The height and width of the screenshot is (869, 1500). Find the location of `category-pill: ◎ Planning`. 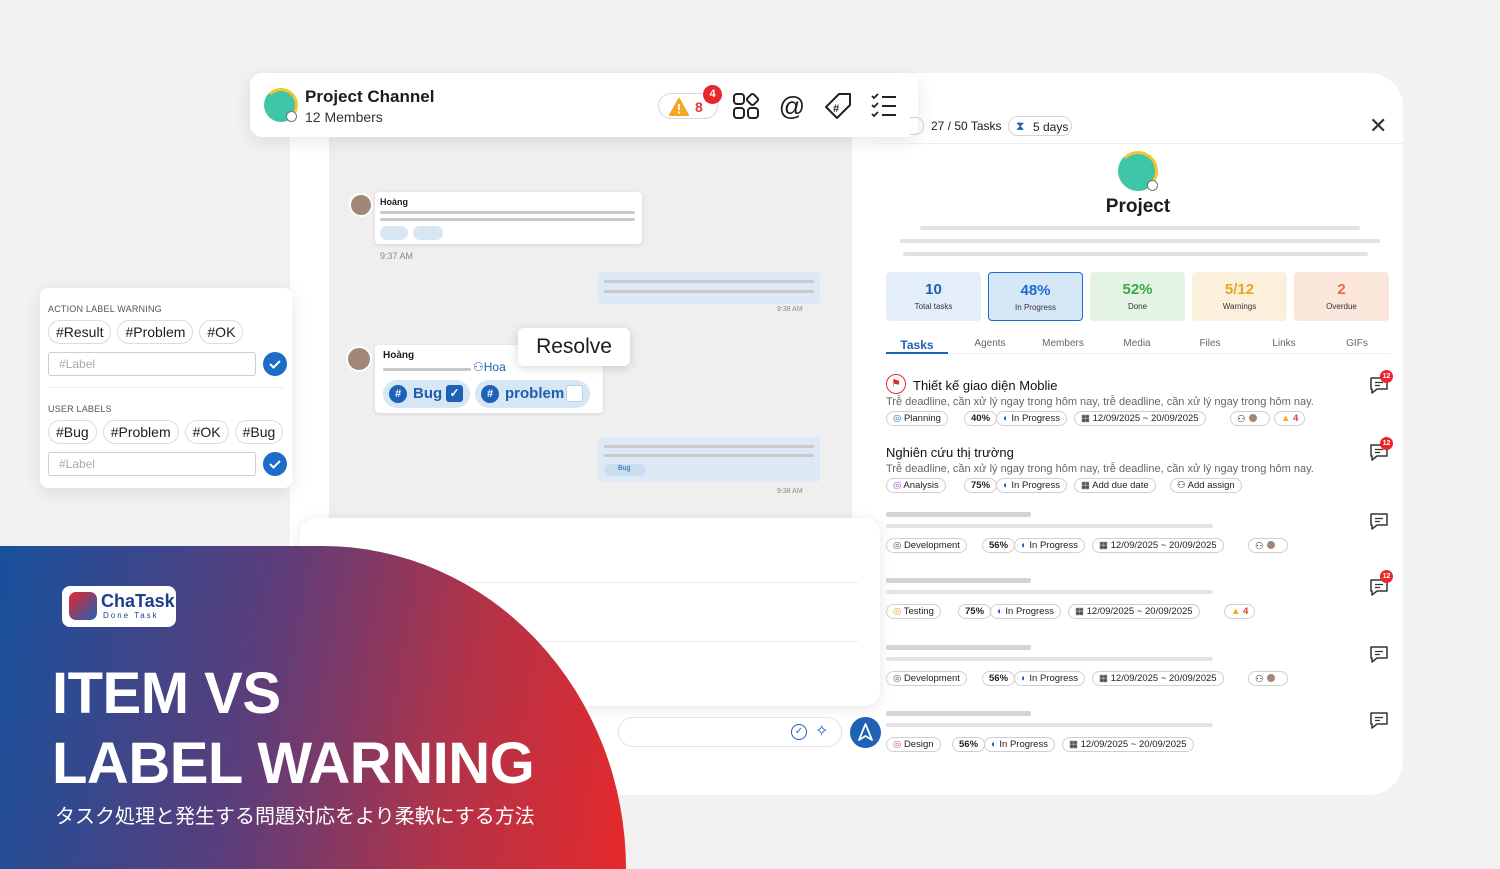

category-pill: ◎ Planning is located at coordinates (917, 418).